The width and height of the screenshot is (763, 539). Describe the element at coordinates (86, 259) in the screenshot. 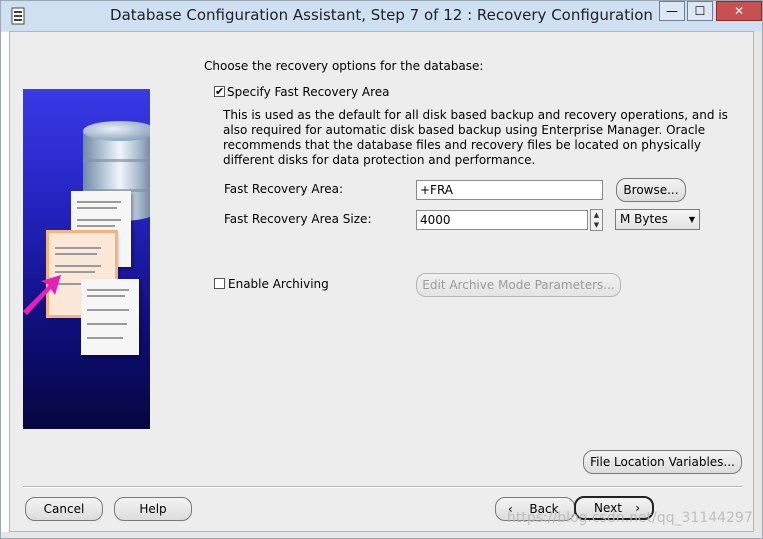

I see `wizard-illustration` at that location.